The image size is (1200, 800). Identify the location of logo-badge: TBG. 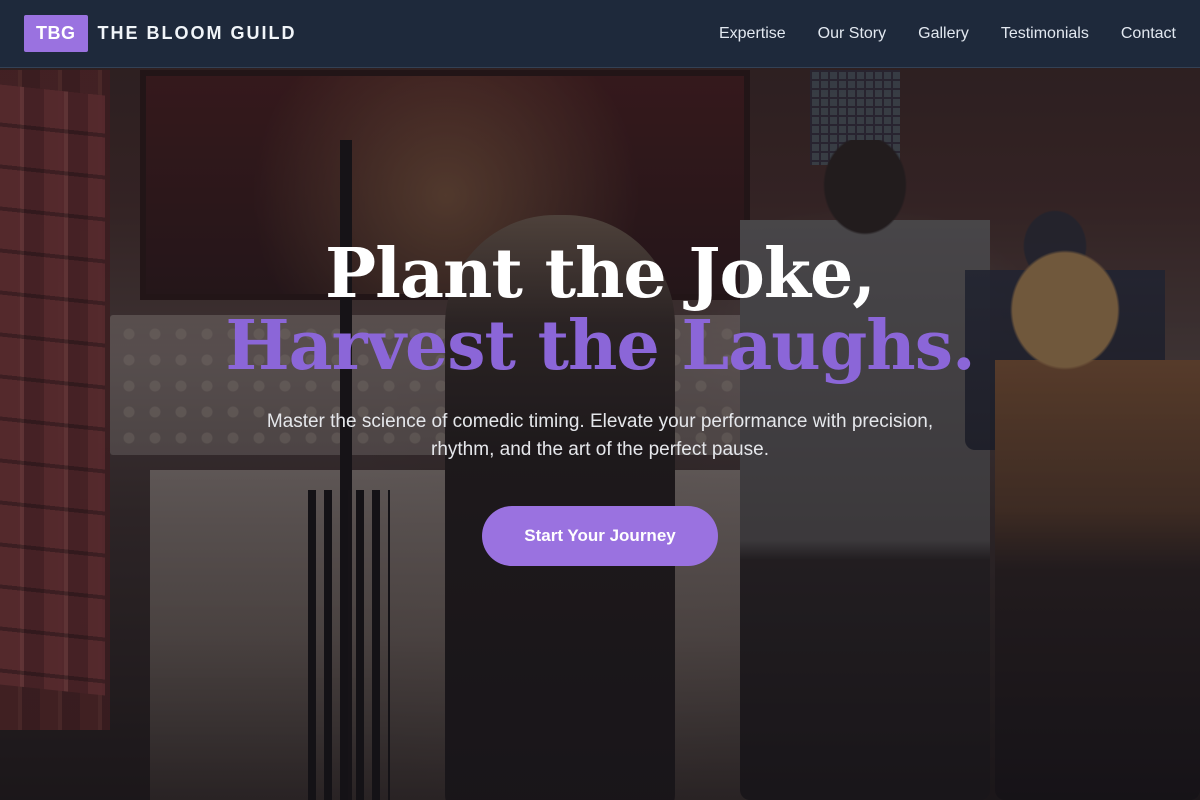
(56, 33).